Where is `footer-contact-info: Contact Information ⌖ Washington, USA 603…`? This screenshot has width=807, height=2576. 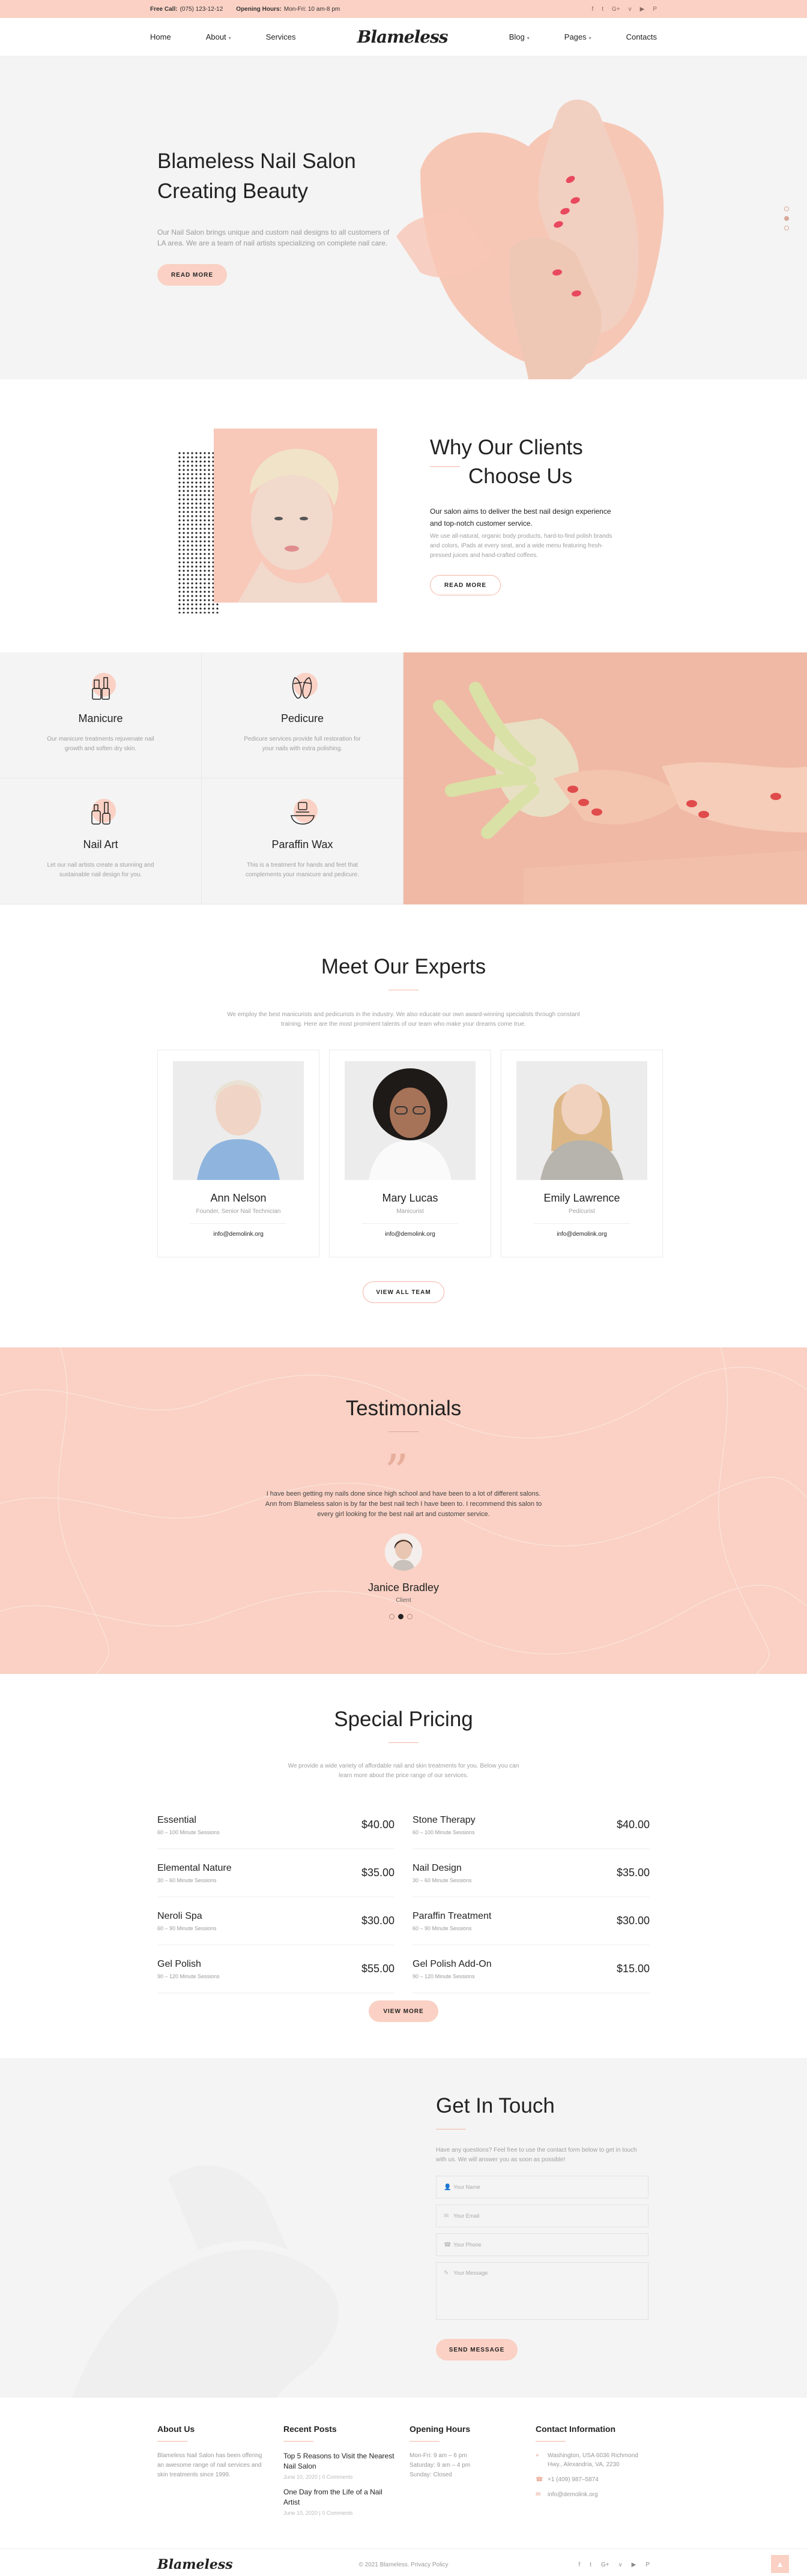 footer-contact-info: Contact Information ⌖ Washington, USA 603… is located at coordinates (593, 2464).